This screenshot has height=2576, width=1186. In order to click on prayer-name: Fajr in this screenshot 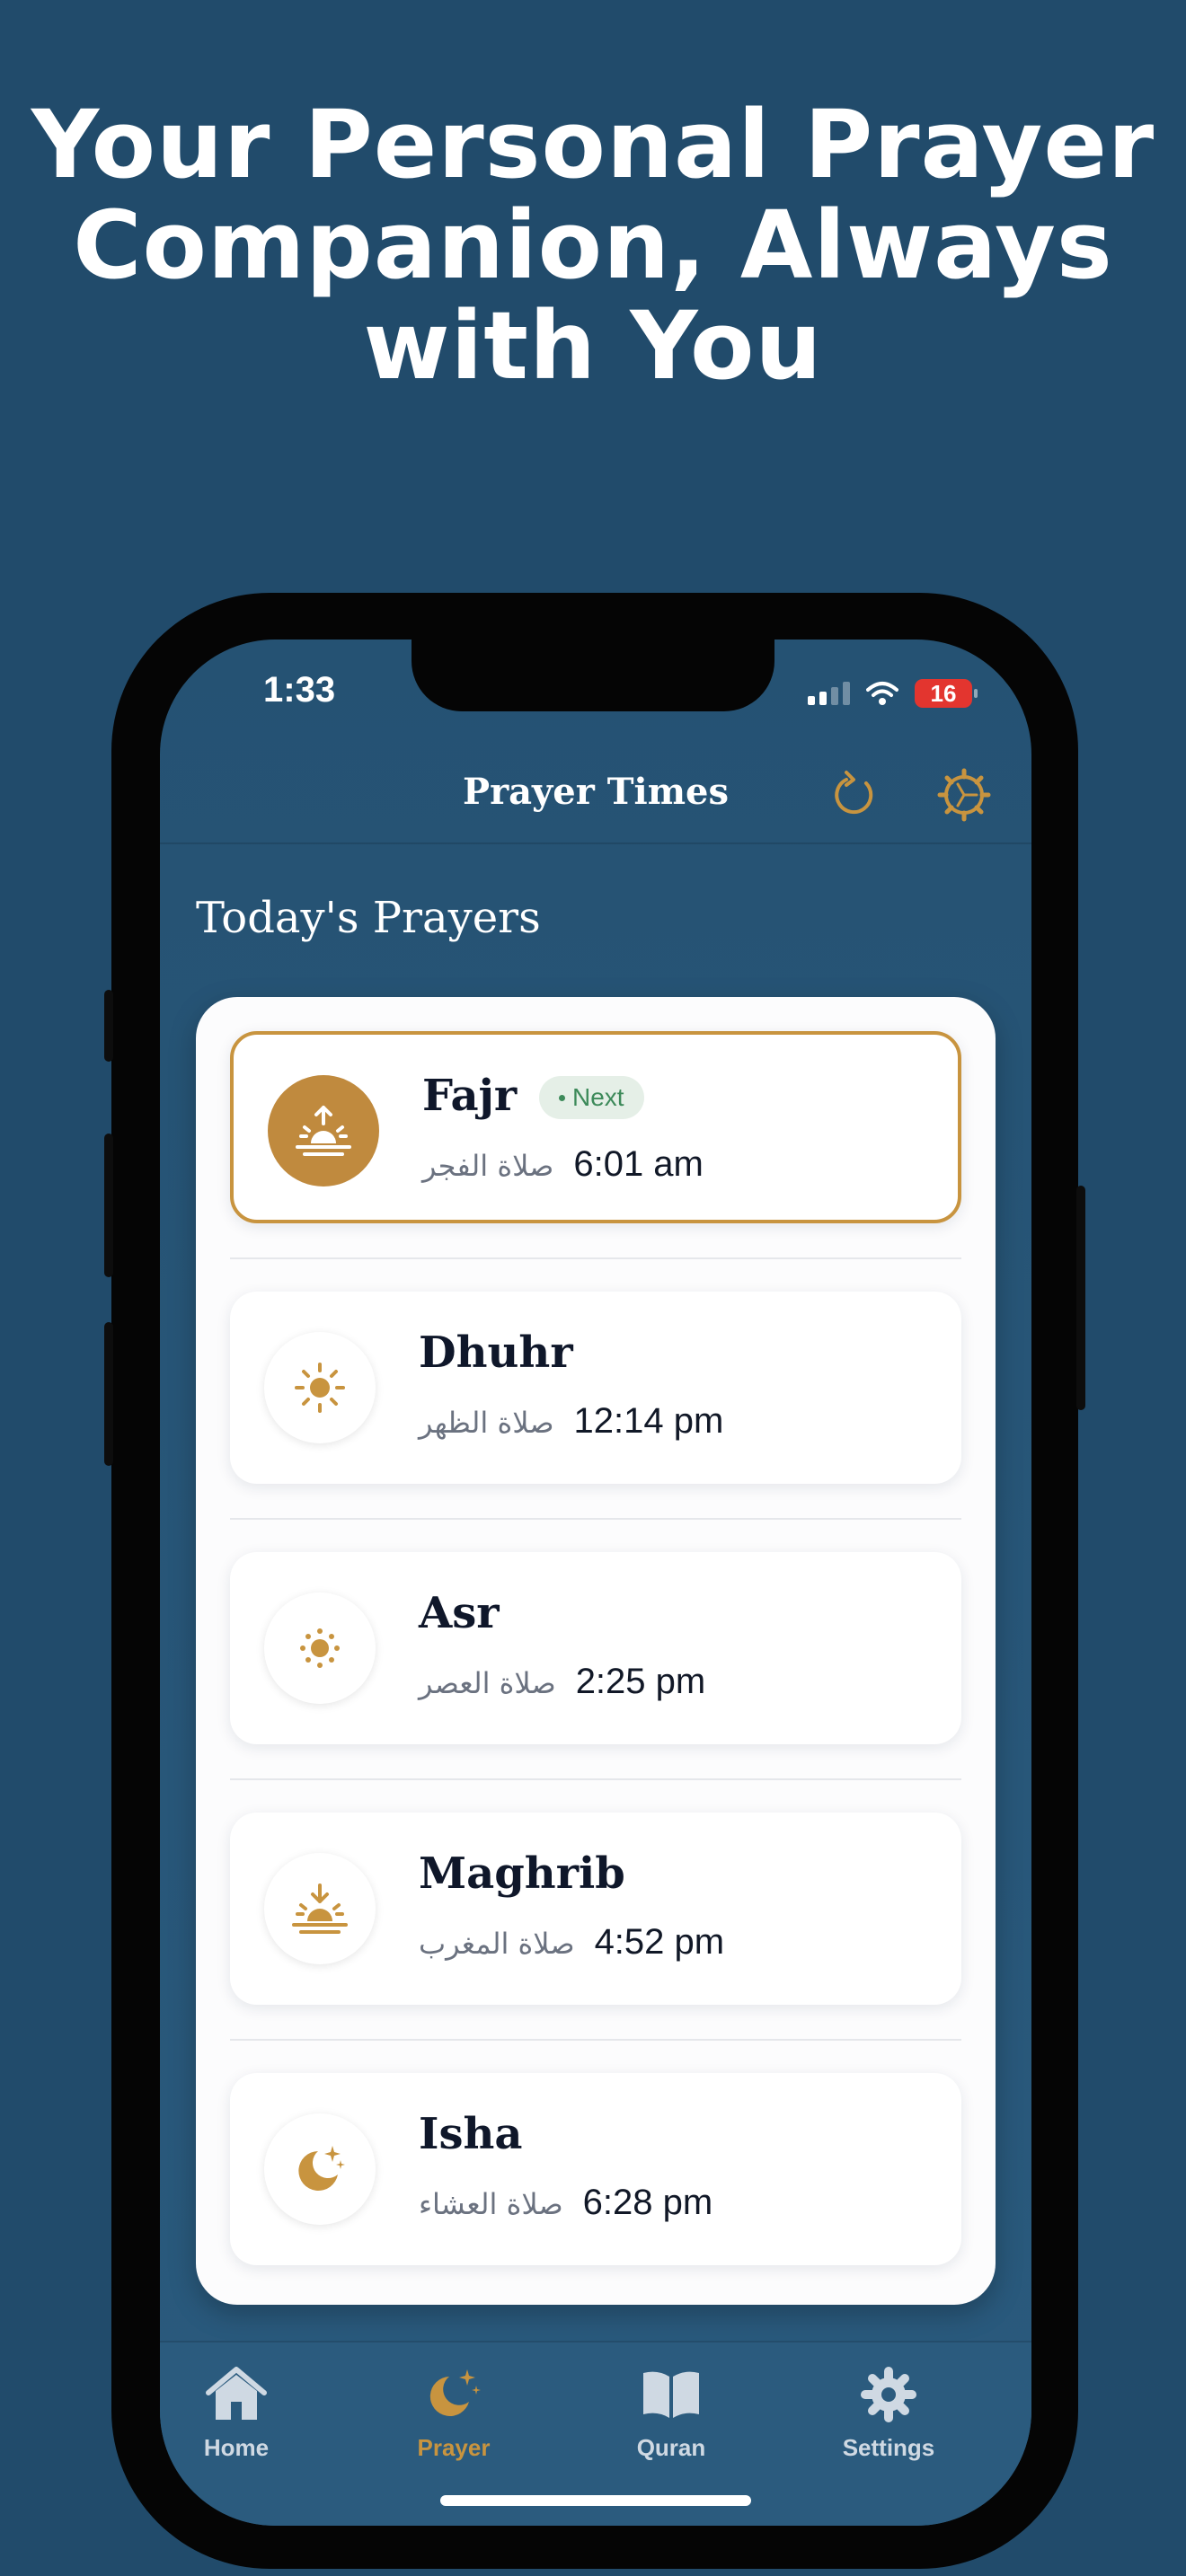, I will do `click(470, 1096)`.